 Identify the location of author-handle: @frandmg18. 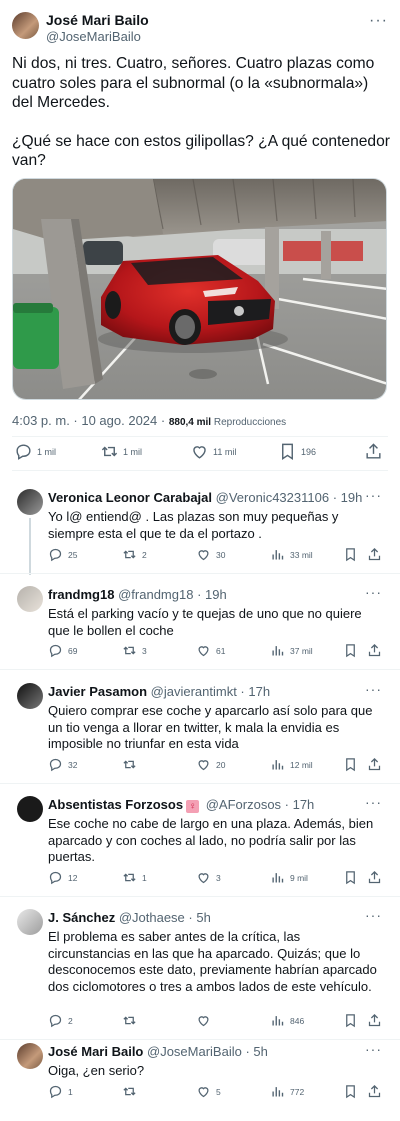
(155, 594).